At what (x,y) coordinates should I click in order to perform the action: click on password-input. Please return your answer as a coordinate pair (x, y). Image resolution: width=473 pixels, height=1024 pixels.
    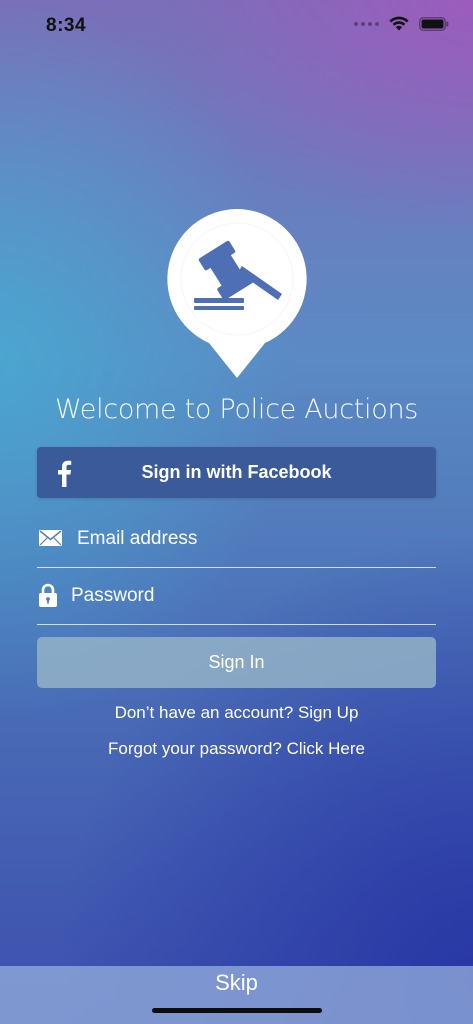
    Looking at the image, I should click on (231, 596).